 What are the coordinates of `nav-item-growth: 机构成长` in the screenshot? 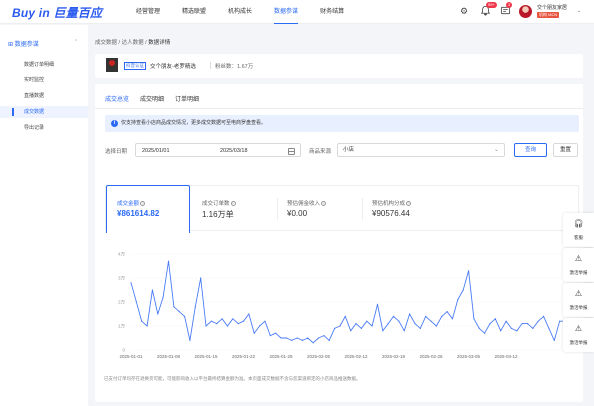 It's located at (240, 12).